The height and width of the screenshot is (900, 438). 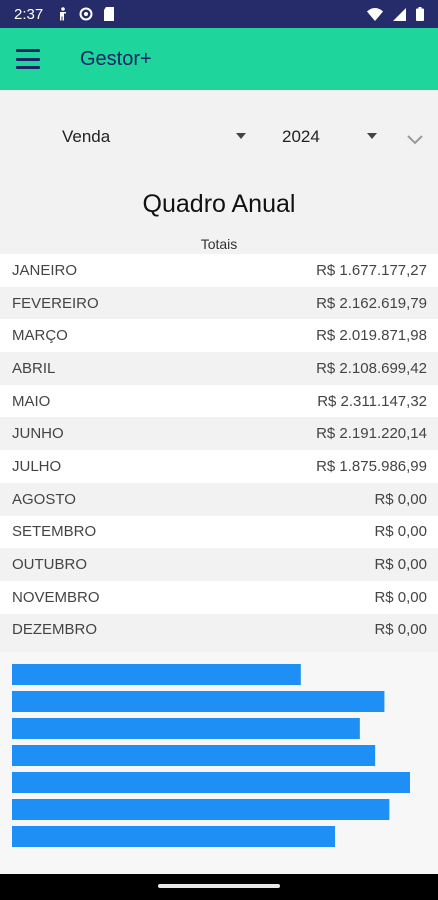 I want to click on month-name: MAIO, so click(x=31, y=401).